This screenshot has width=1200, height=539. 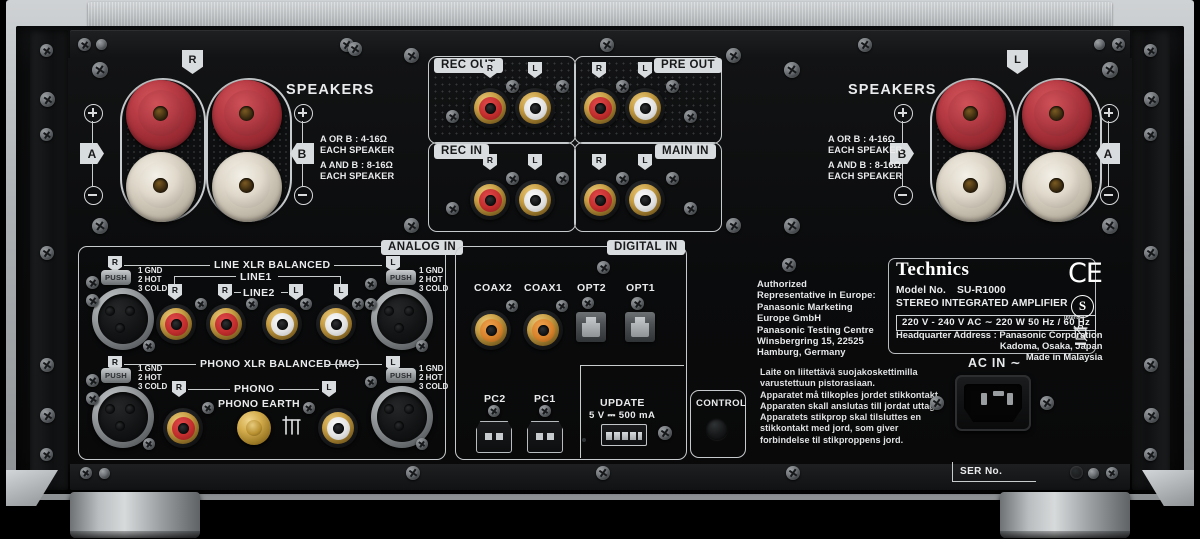 What do you see at coordinates (176, 324) in the screenshot?
I see `rca-jack-line1-r` at bounding box center [176, 324].